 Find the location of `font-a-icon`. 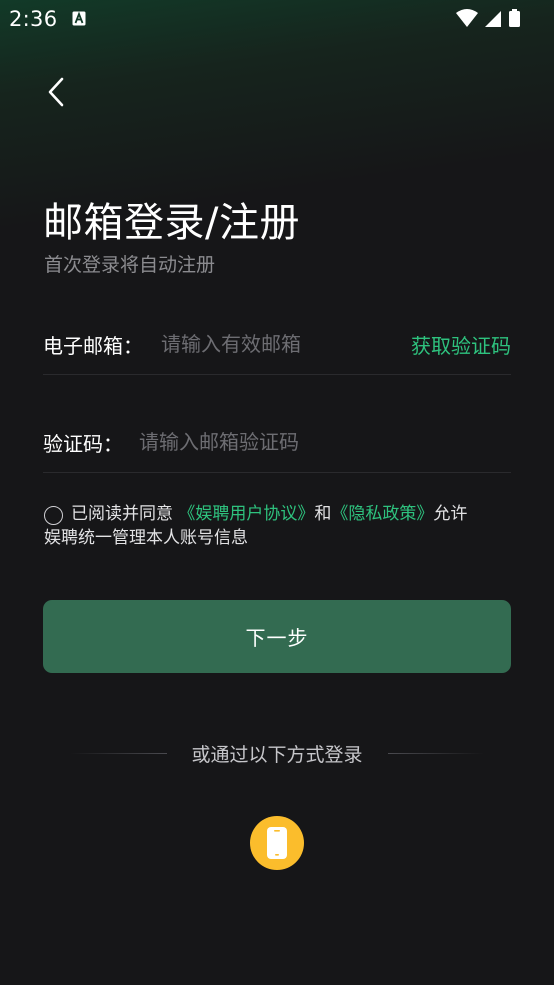

font-a-icon is located at coordinates (79, 18).